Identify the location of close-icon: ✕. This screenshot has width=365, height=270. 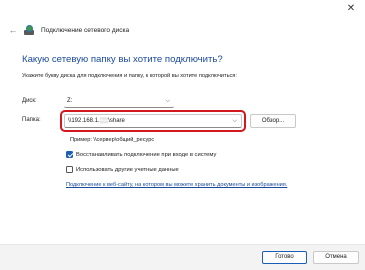
(351, 9).